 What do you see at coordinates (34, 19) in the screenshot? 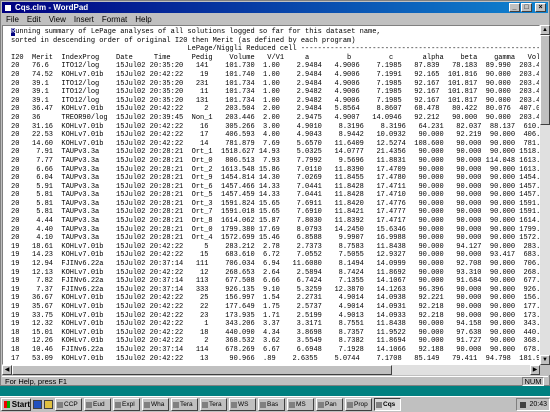
I see `menu-edit: Edit` at bounding box center [34, 19].